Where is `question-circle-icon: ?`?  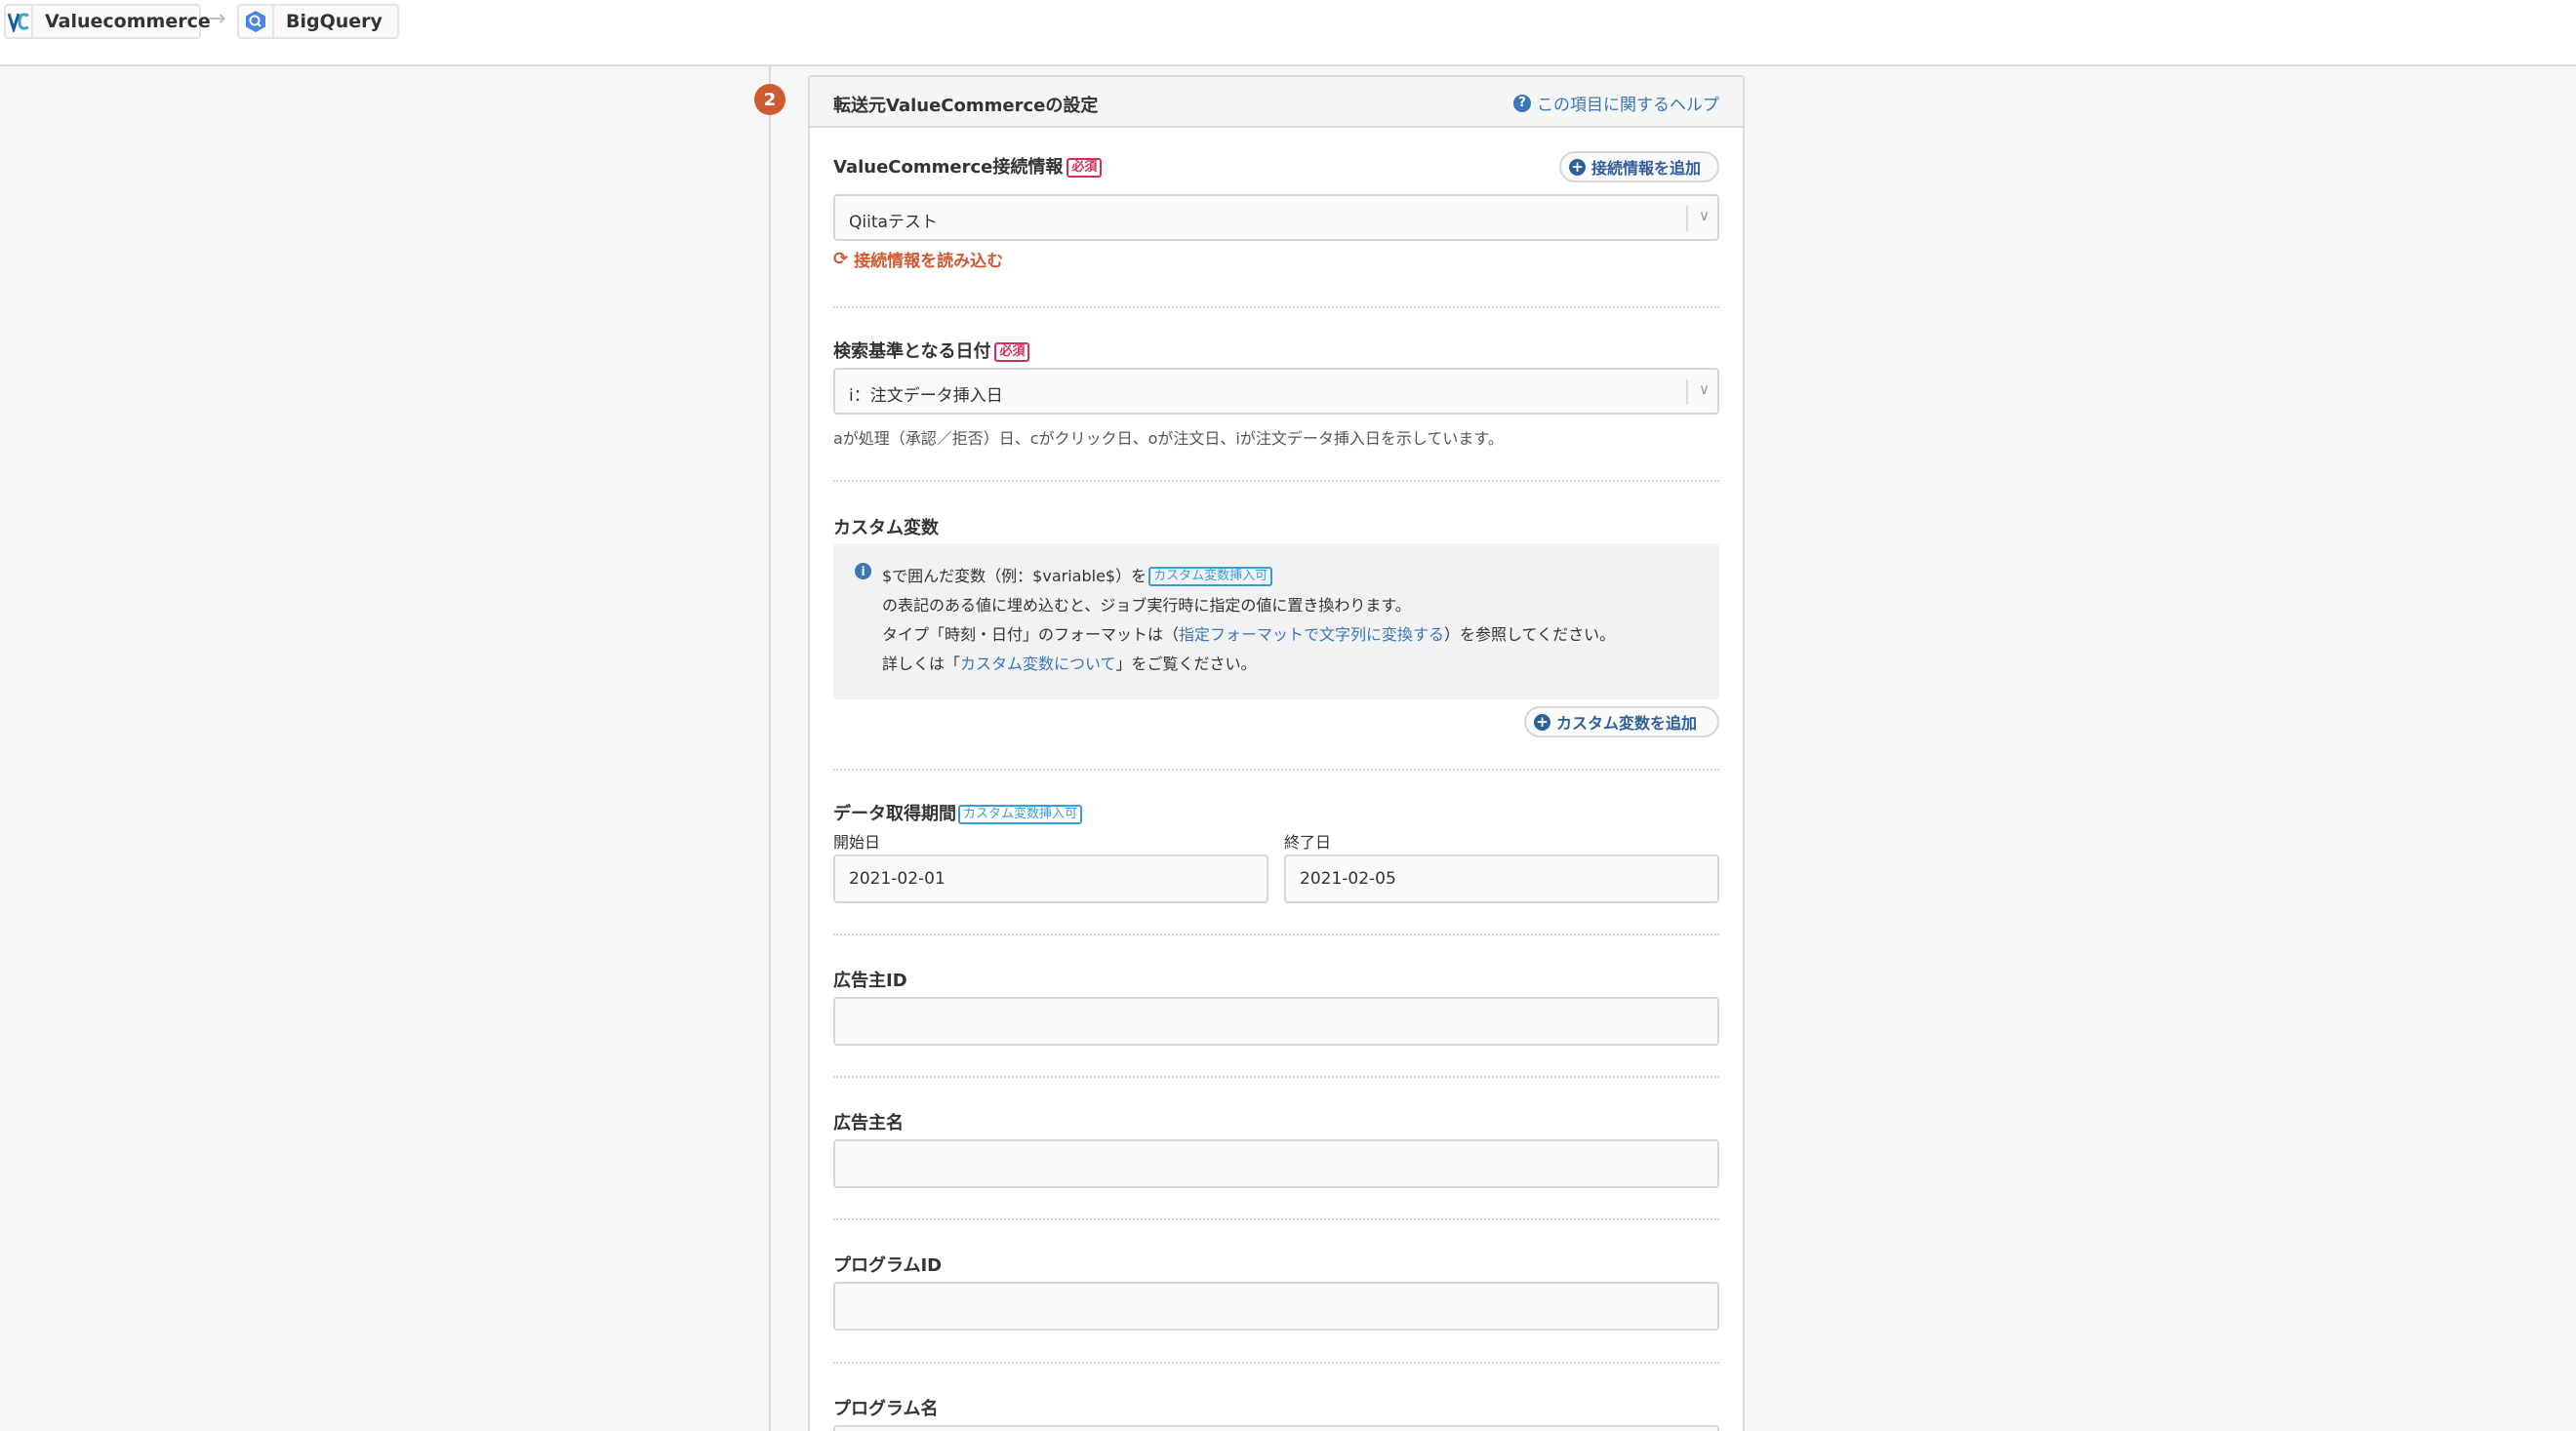 question-circle-icon: ? is located at coordinates (1522, 103).